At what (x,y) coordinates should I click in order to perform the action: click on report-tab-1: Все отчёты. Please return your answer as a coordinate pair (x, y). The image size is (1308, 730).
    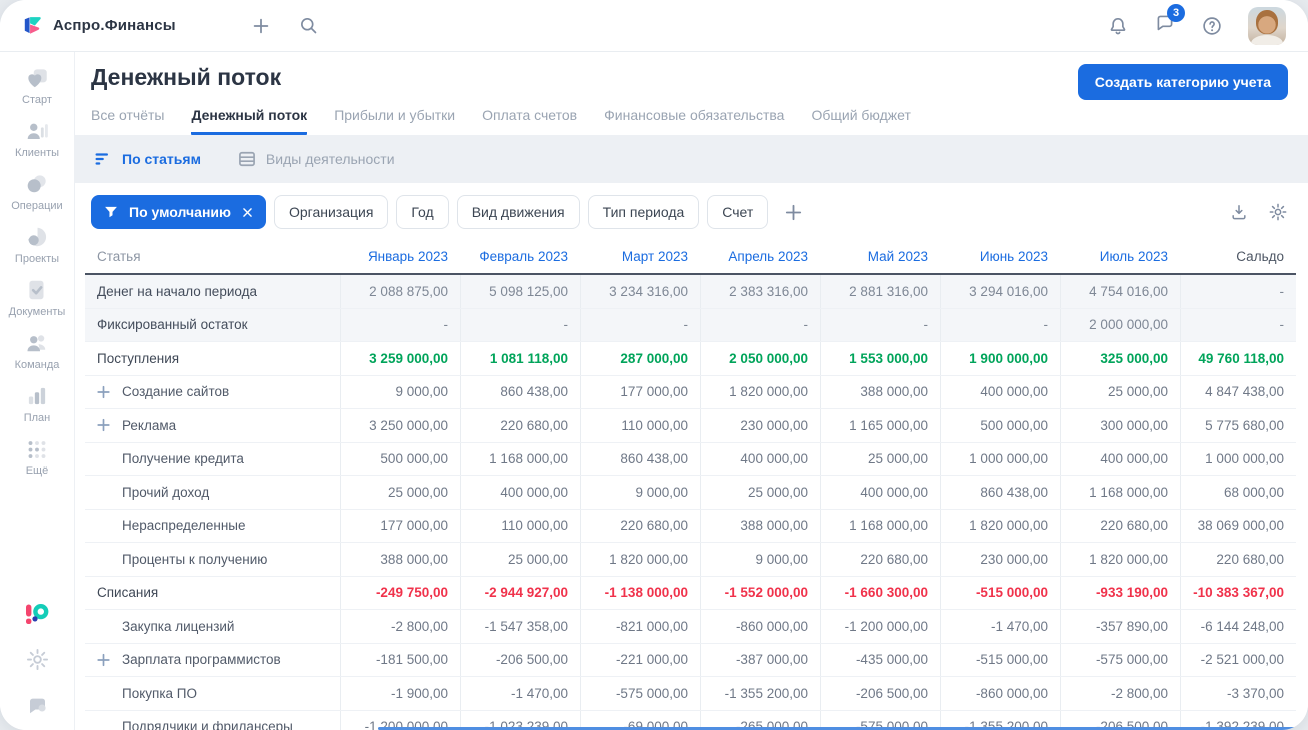
    Looking at the image, I should click on (127, 121).